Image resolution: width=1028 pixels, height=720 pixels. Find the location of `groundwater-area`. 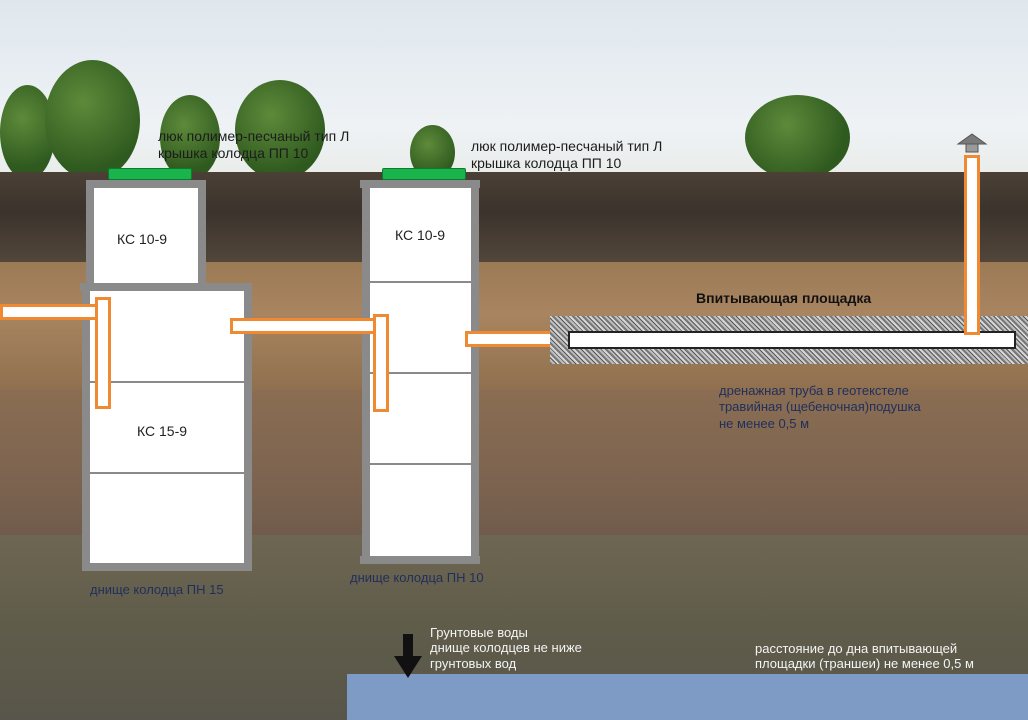

groundwater-area is located at coordinates (687, 697).